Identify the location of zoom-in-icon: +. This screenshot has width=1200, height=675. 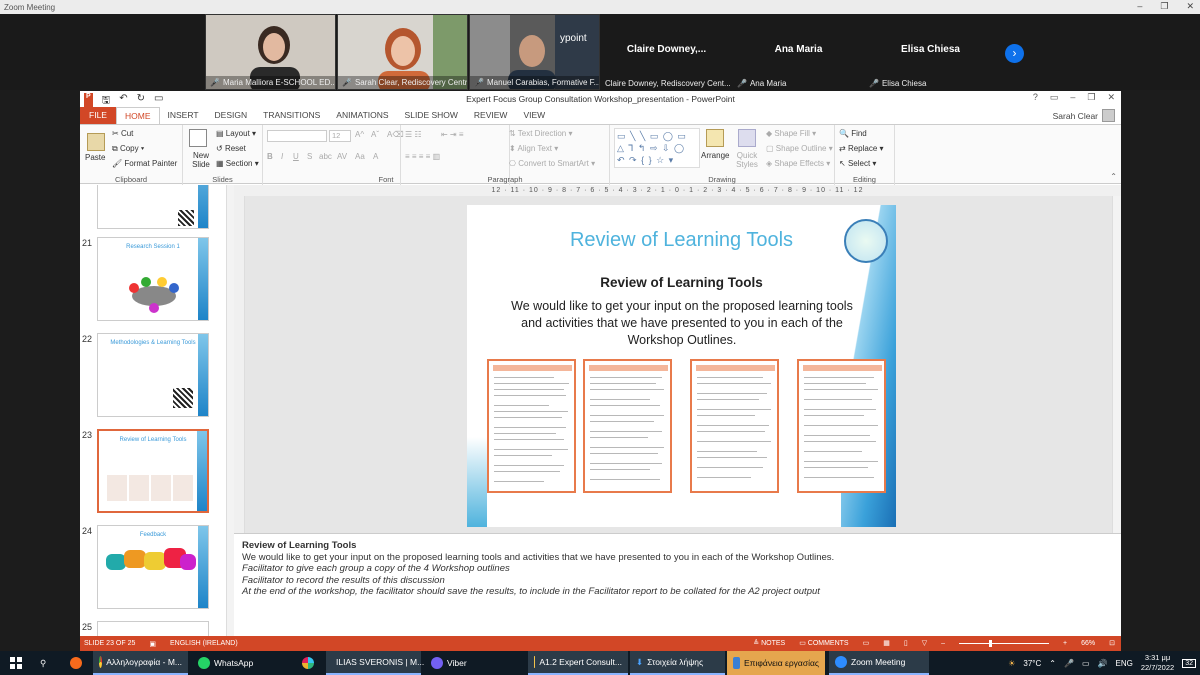
(1065, 643).